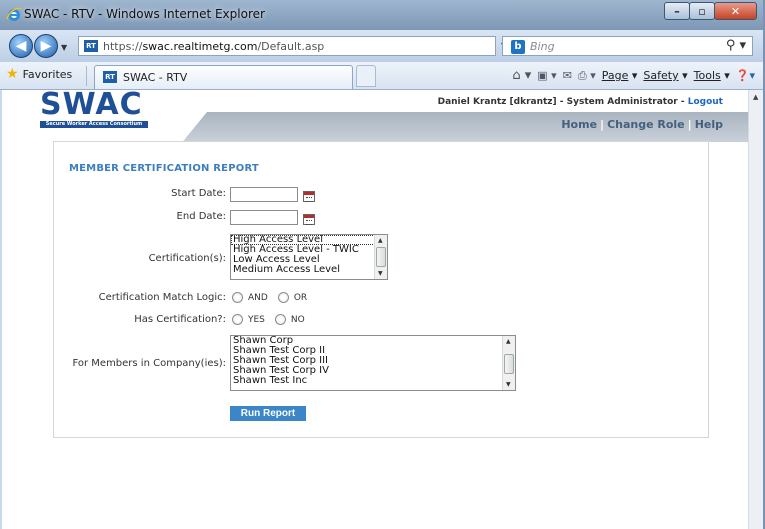 This screenshot has height=529, width=765. What do you see at coordinates (309, 196) in the screenshot?
I see `start-date-calendar-icon` at bounding box center [309, 196].